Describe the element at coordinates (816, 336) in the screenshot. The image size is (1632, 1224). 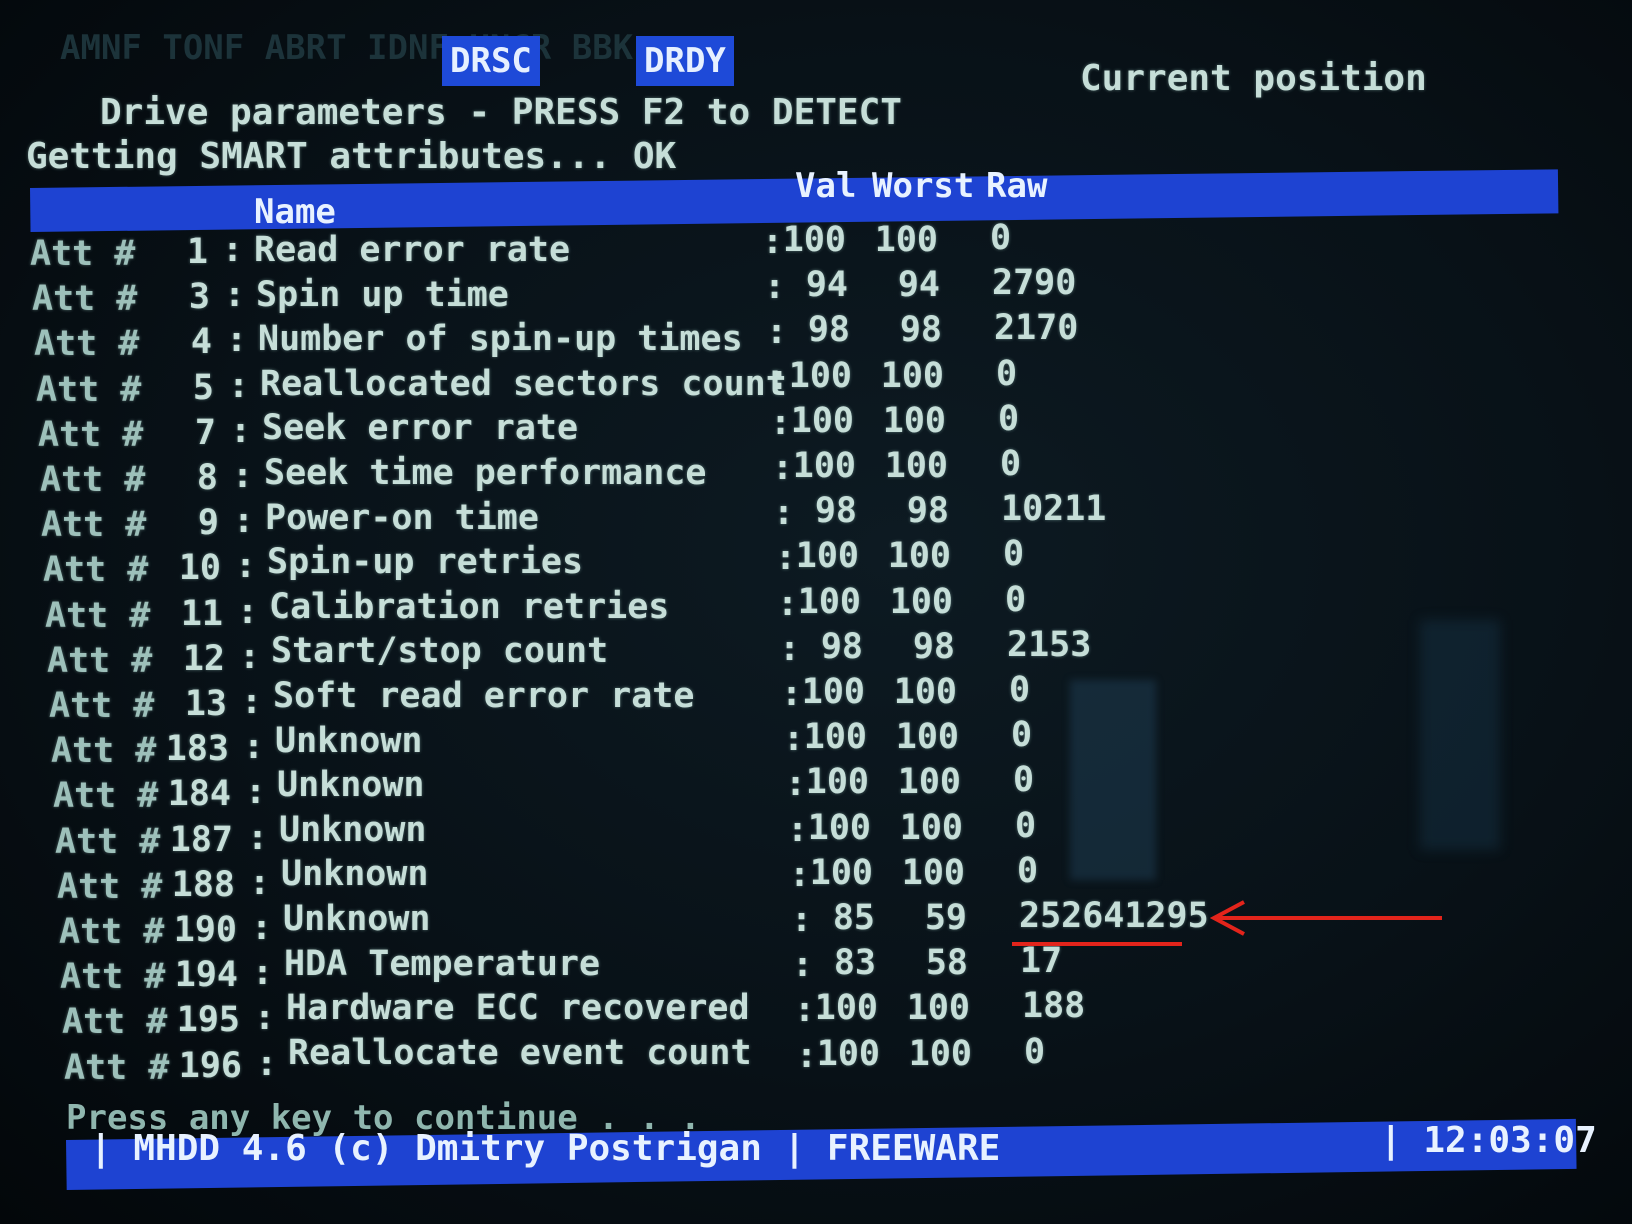
I see `table-row: Att #4: Number of spin-up times:98 98 2170` at that location.